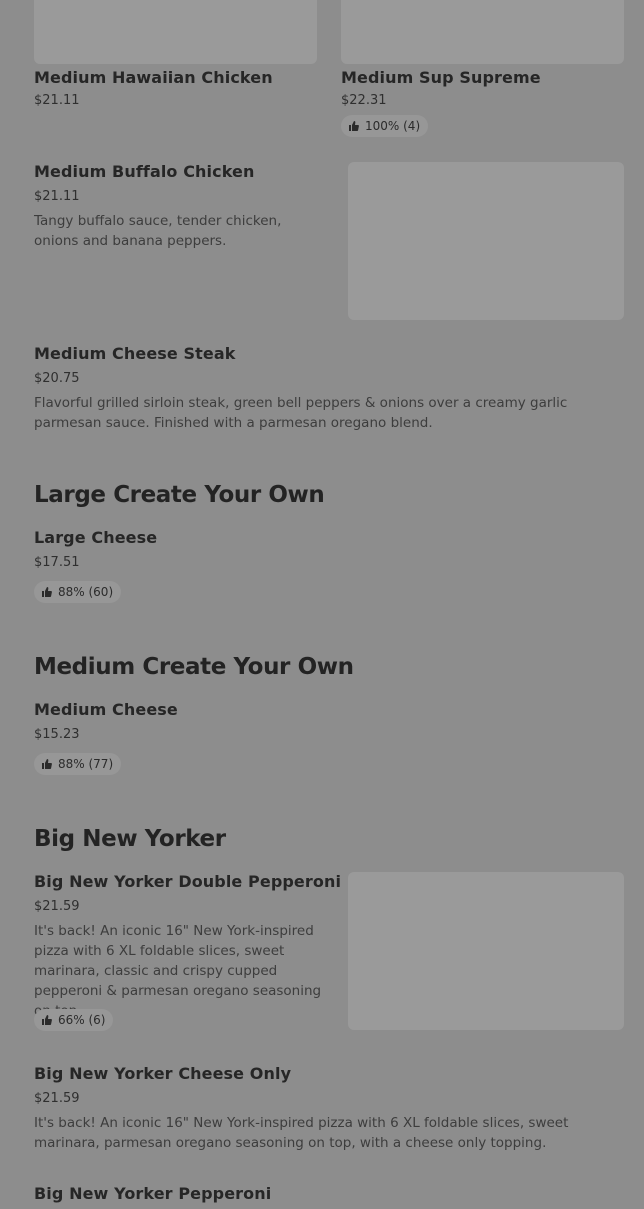 The height and width of the screenshot is (1209, 644). Describe the element at coordinates (152, 1193) in the screenshot. I see `item-name: Big New Yorker Pepperoni` at that location.